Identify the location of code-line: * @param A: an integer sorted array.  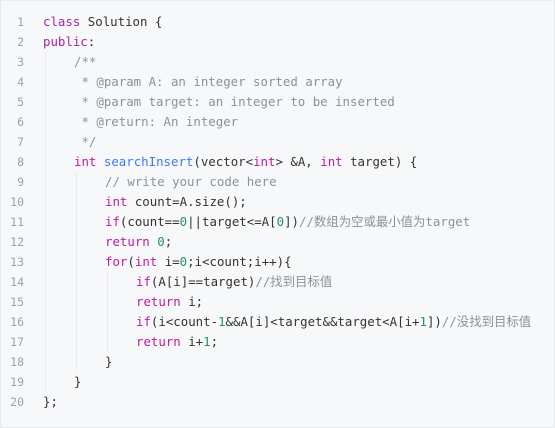
(298, 82).